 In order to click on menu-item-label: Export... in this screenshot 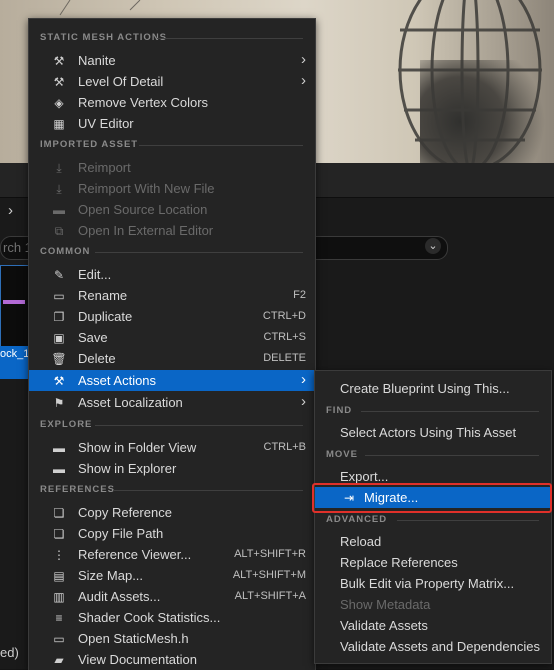, I will do `click(364, 476)`.